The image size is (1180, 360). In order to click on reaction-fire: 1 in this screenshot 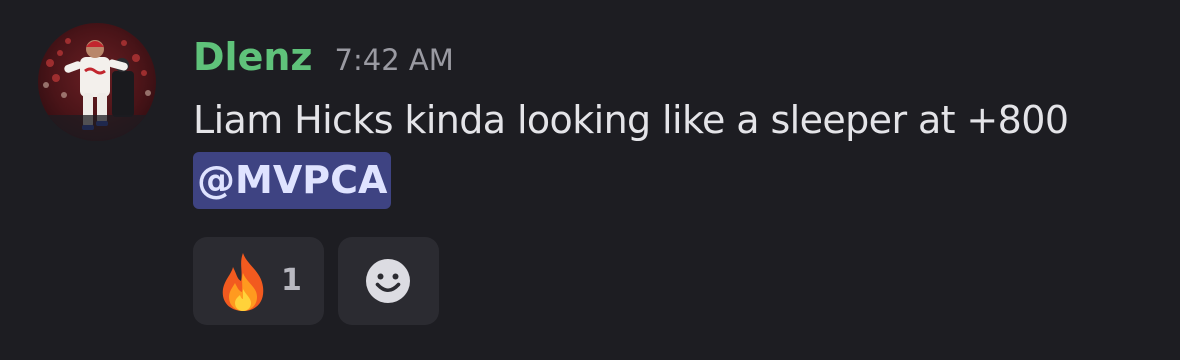, I will do `click(258, 281)`.